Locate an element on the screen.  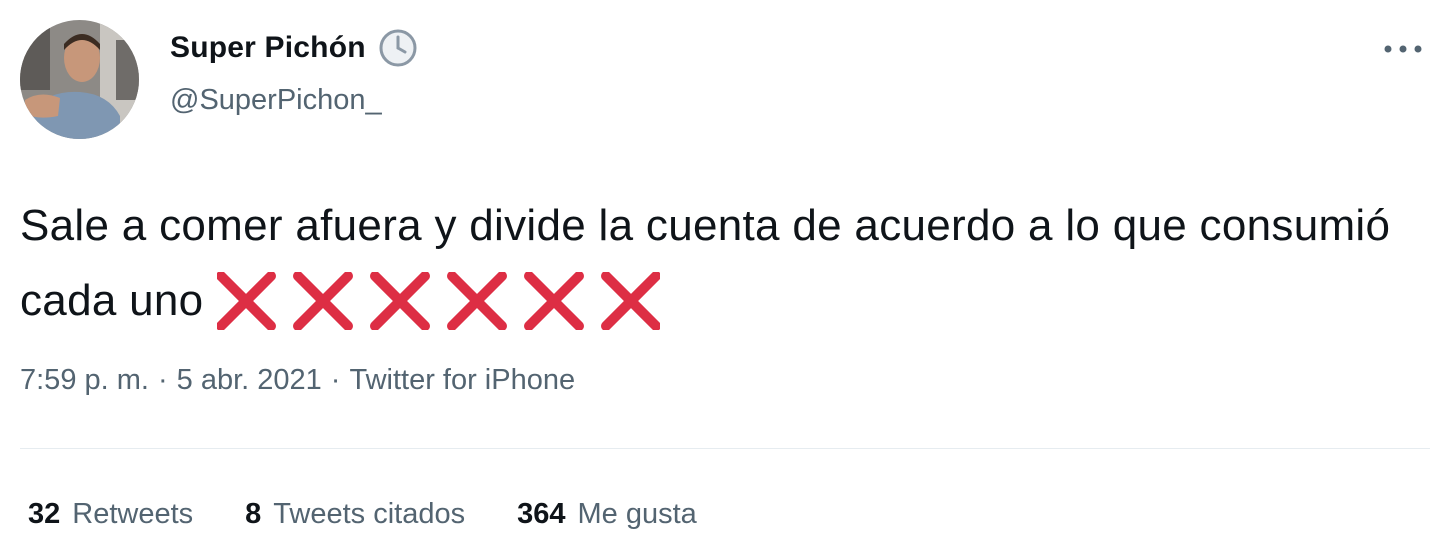
author-handle: @SuperPichon_ is located at coordinates (276, 100).